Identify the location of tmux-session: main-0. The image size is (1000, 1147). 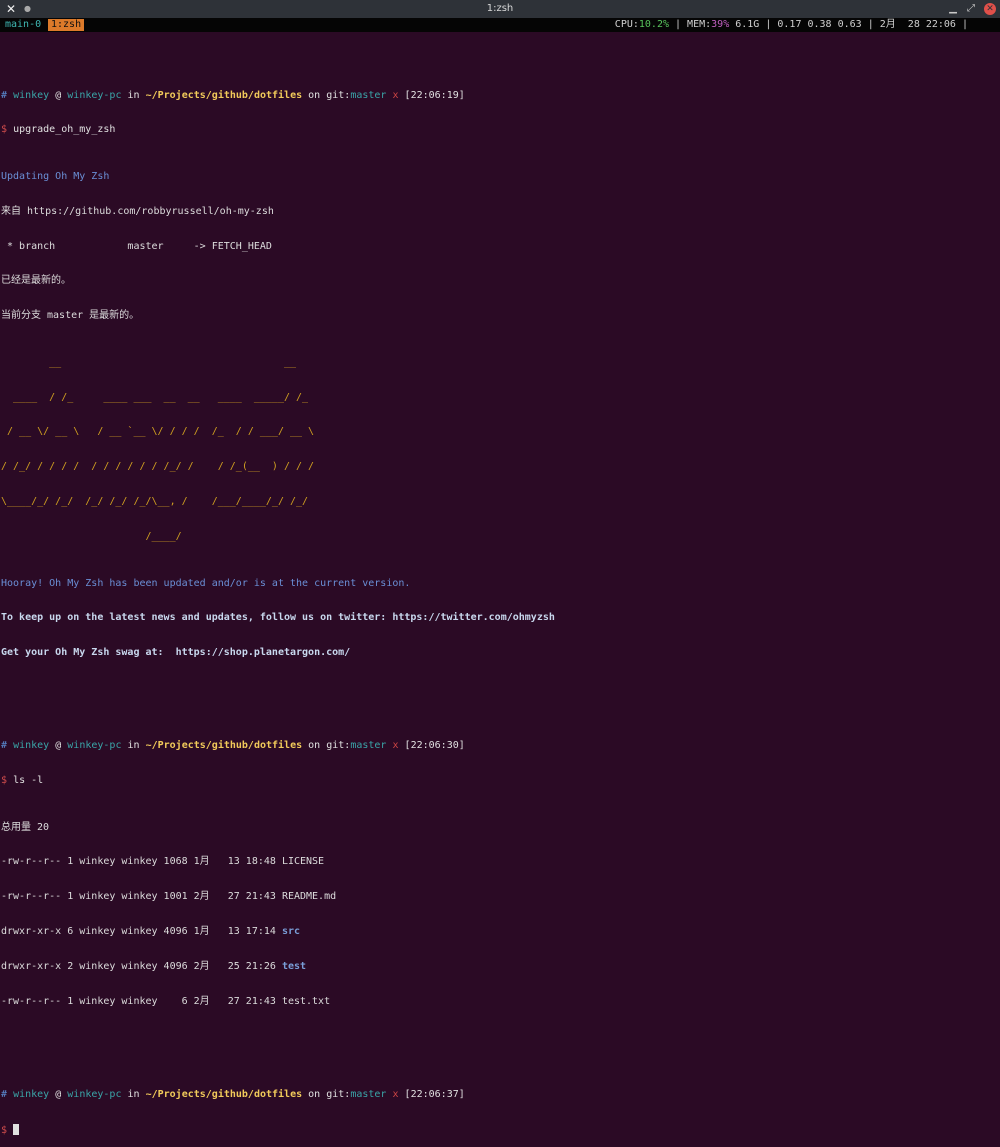
(23, 25).